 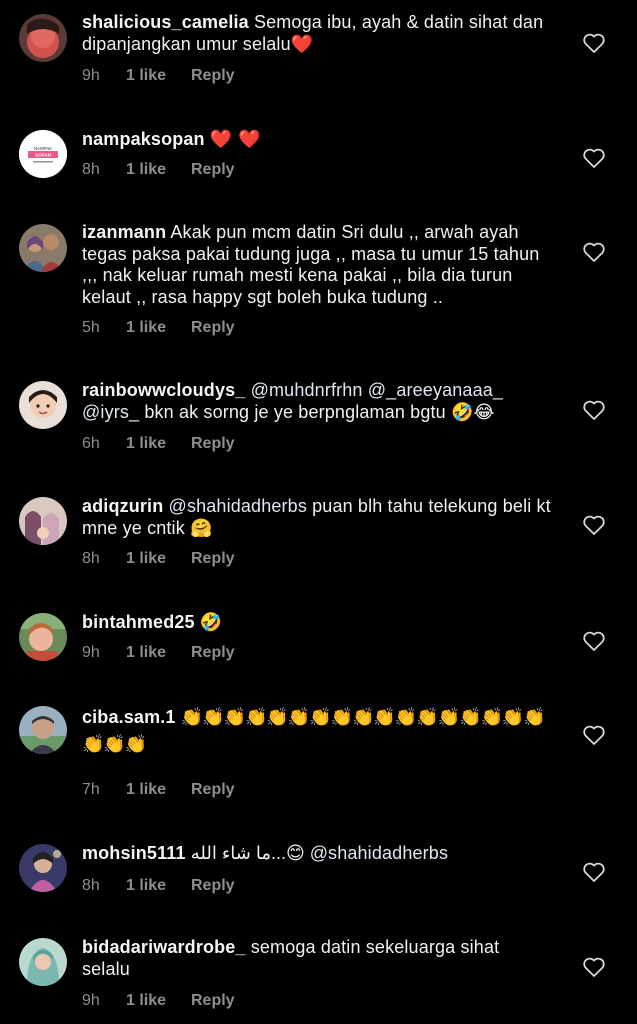 I want to click on comment-time: 5h, so click(x=91, y=327).